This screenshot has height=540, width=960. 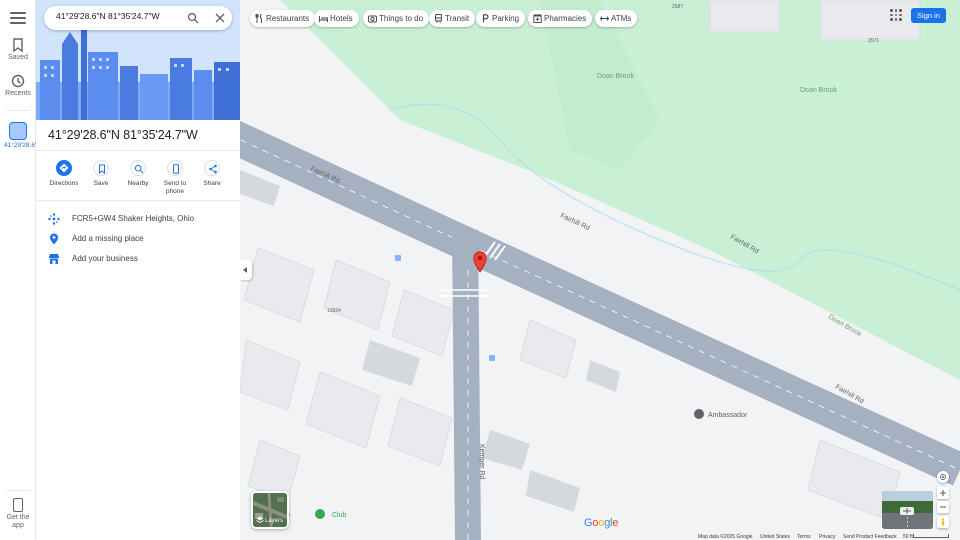 I want to click on building-number: 2571, so click(x=873, y=41).